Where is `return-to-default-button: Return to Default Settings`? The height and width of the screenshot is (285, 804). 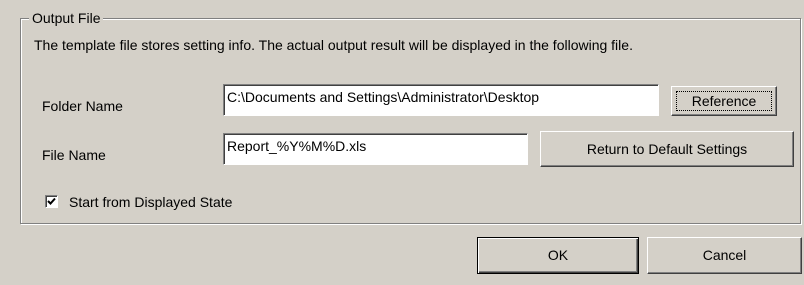
return-to-default-button: Return to Default Settings is located at coordinates (667, 149).